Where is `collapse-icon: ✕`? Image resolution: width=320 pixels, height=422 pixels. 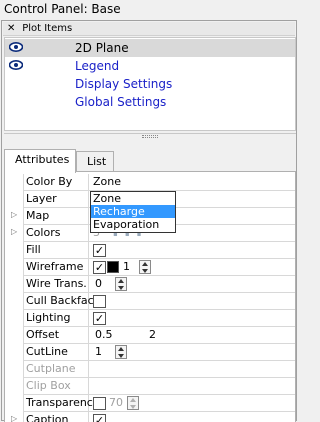 collapse-icon: ✕ is located at coordinates (13, 28).